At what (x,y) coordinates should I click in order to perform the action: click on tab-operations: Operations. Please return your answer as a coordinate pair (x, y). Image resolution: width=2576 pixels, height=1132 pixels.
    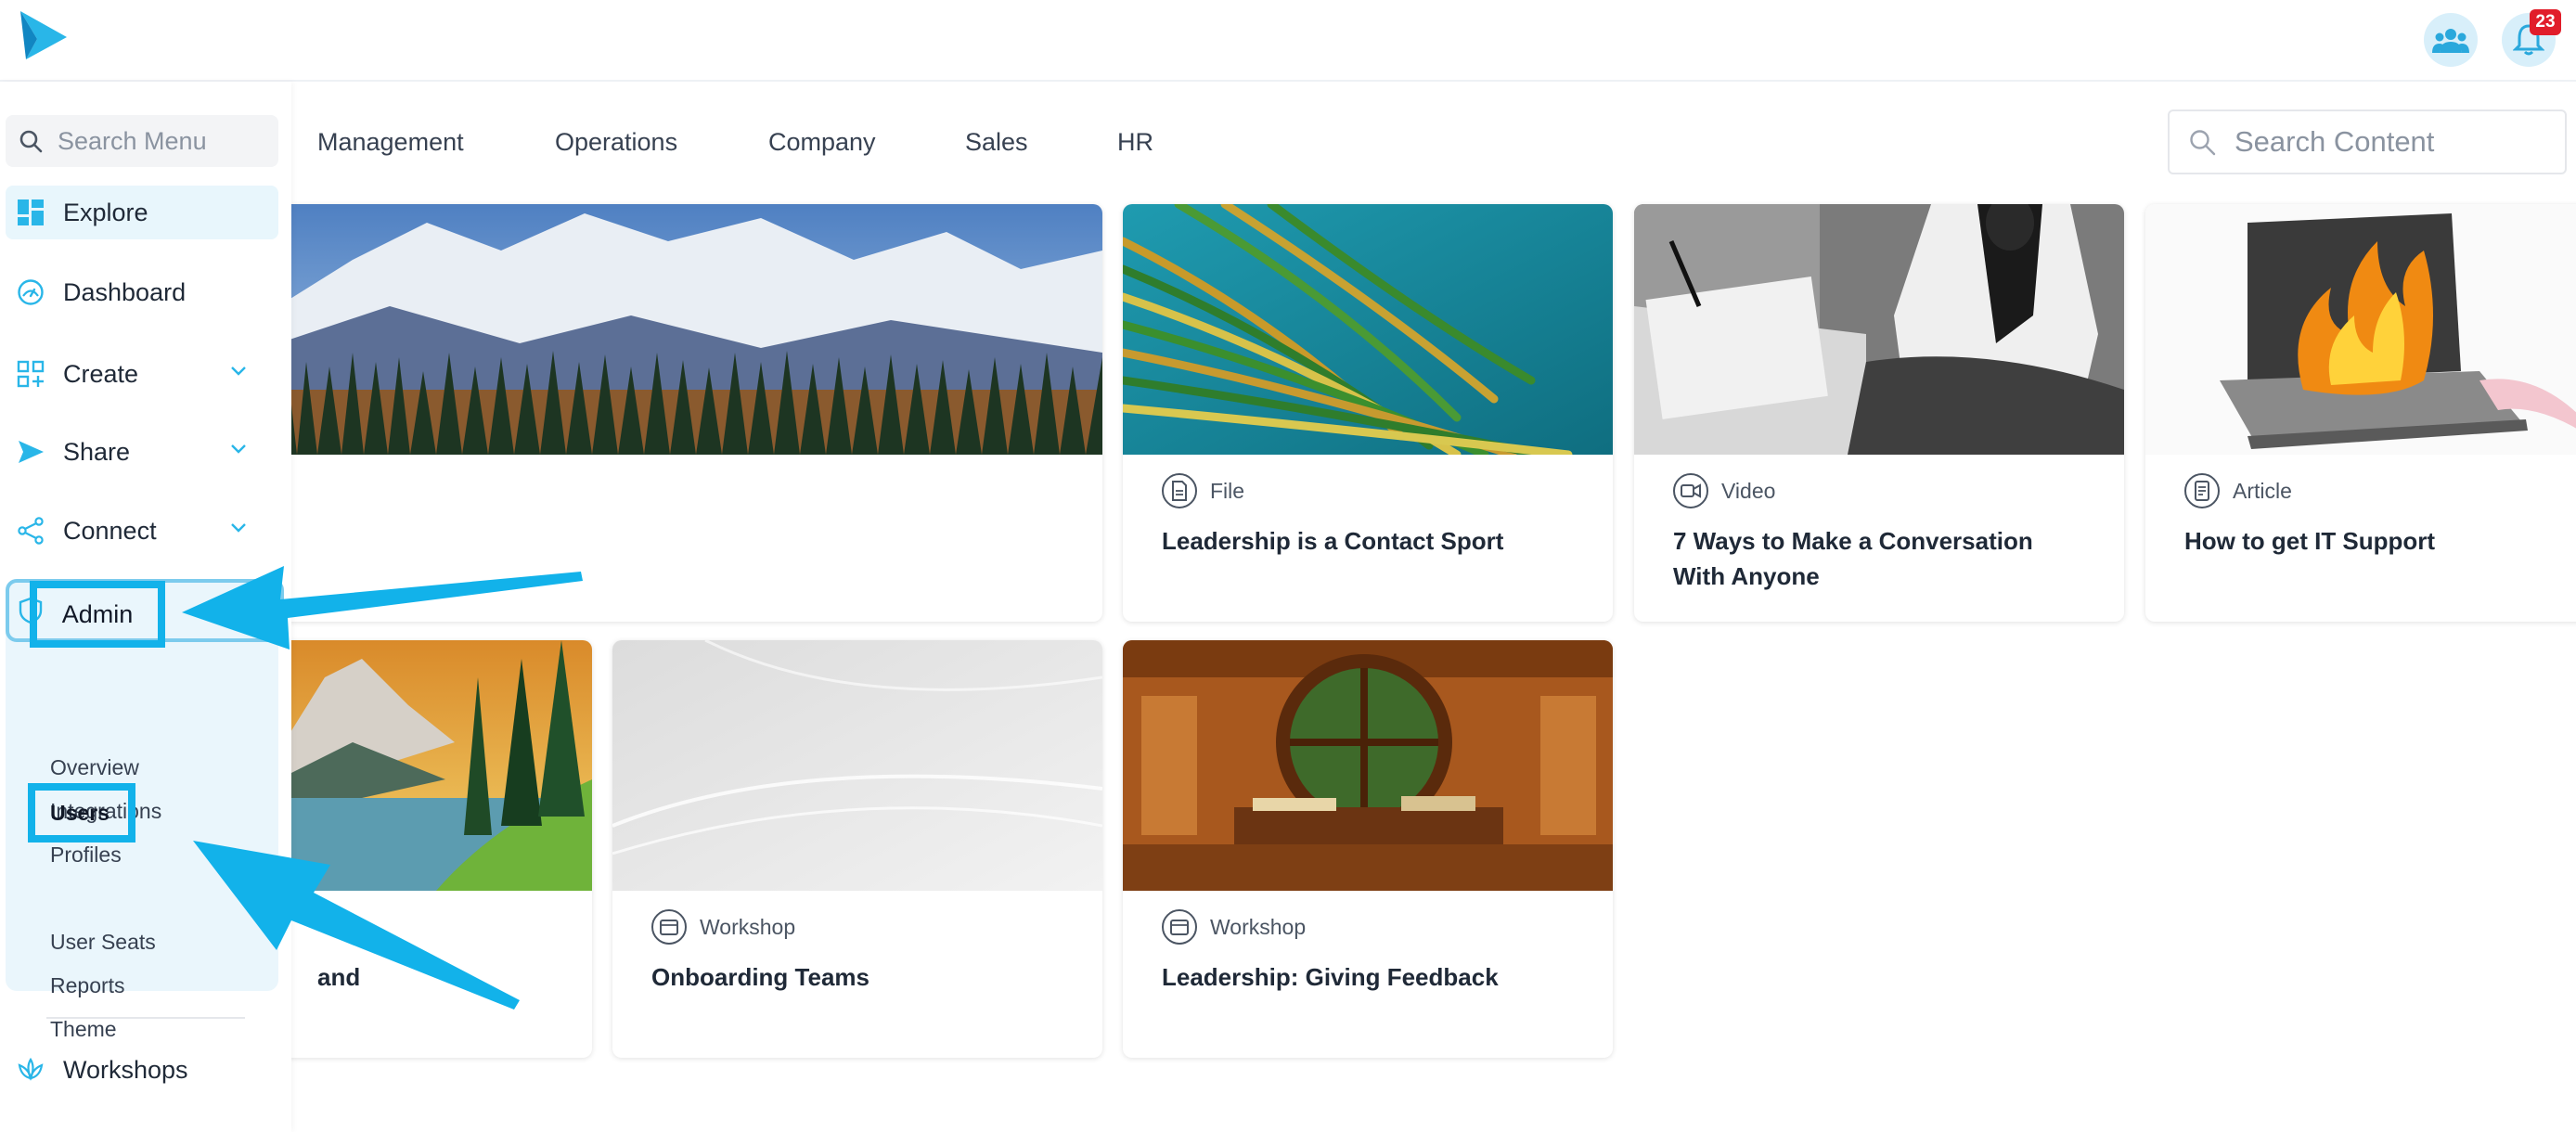
    Looking at the image, I should click on (616, 143).